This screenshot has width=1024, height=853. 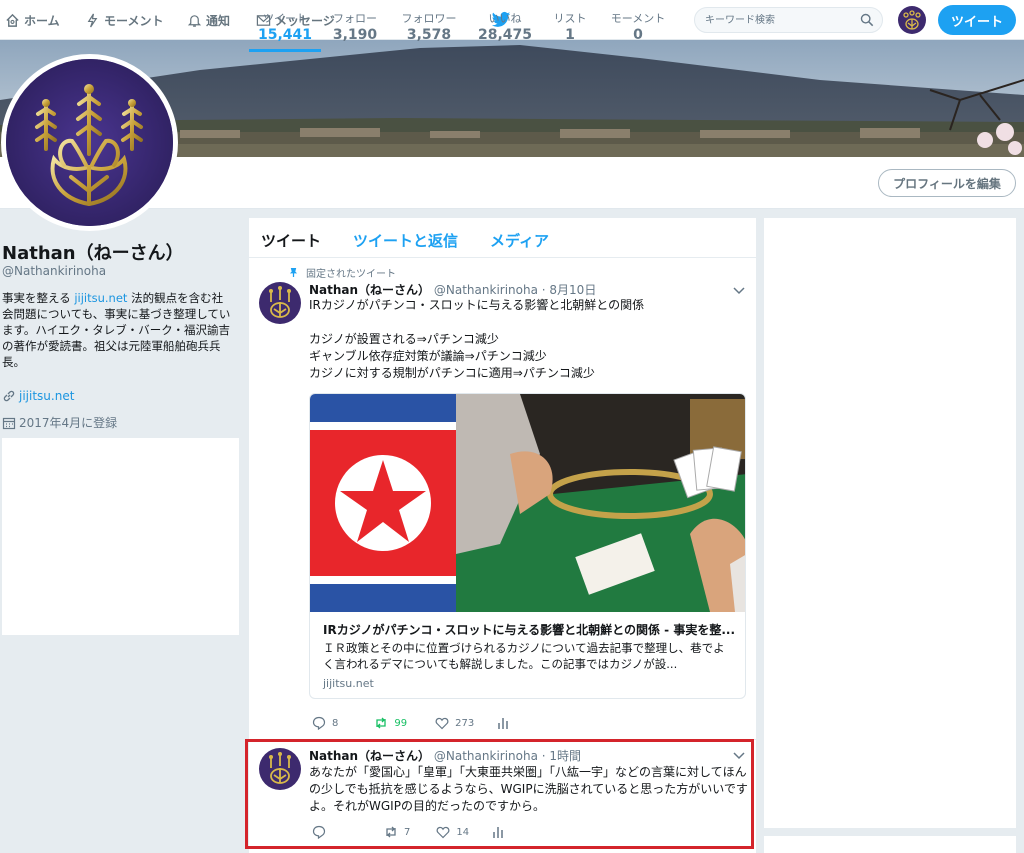 I want to click on tweet-author-handle: @Nathankirinoha, so click(x=486, y=290).